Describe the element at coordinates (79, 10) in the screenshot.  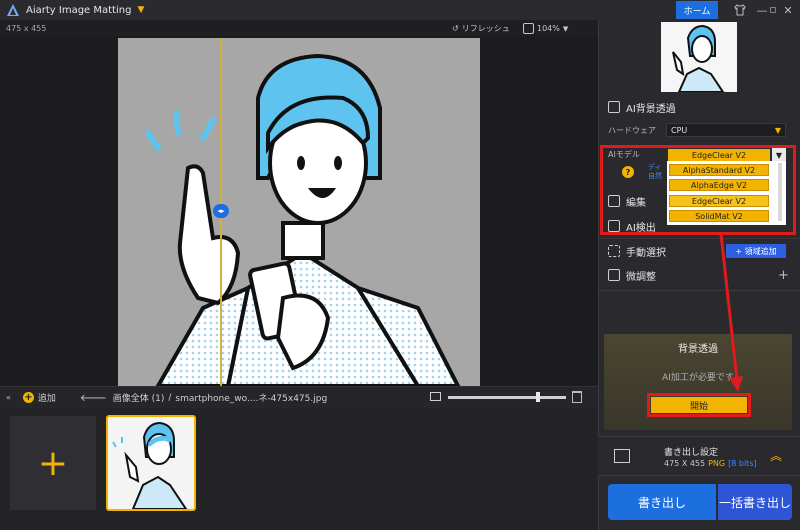
I see `app-title: Aiarty Image Matting` at that location.